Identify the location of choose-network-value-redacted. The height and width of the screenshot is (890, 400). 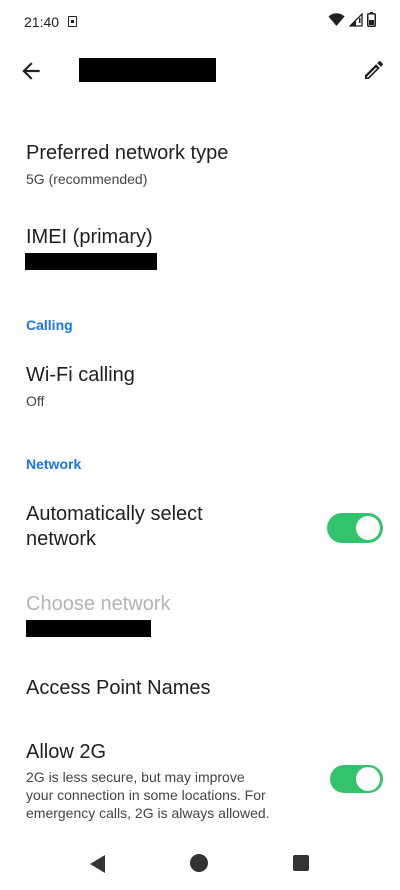
(88, 628).